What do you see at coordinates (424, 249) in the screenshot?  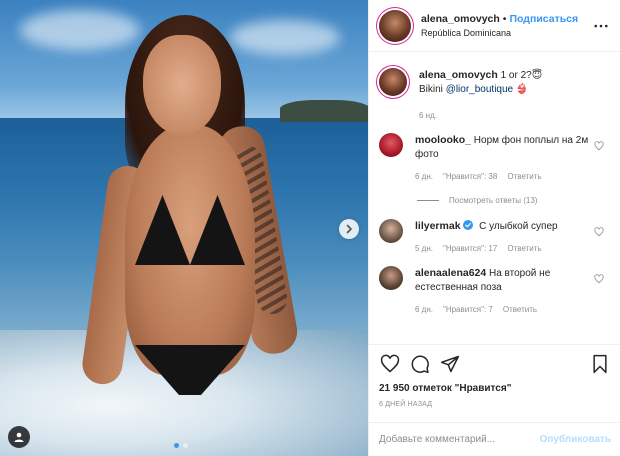 I see `comment-time: 5 дн.` at bounding box center [424, 249].